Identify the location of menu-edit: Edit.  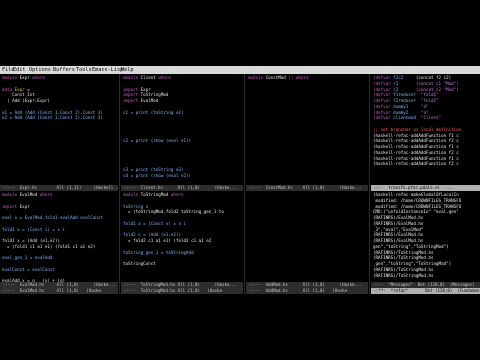
(19, 70).